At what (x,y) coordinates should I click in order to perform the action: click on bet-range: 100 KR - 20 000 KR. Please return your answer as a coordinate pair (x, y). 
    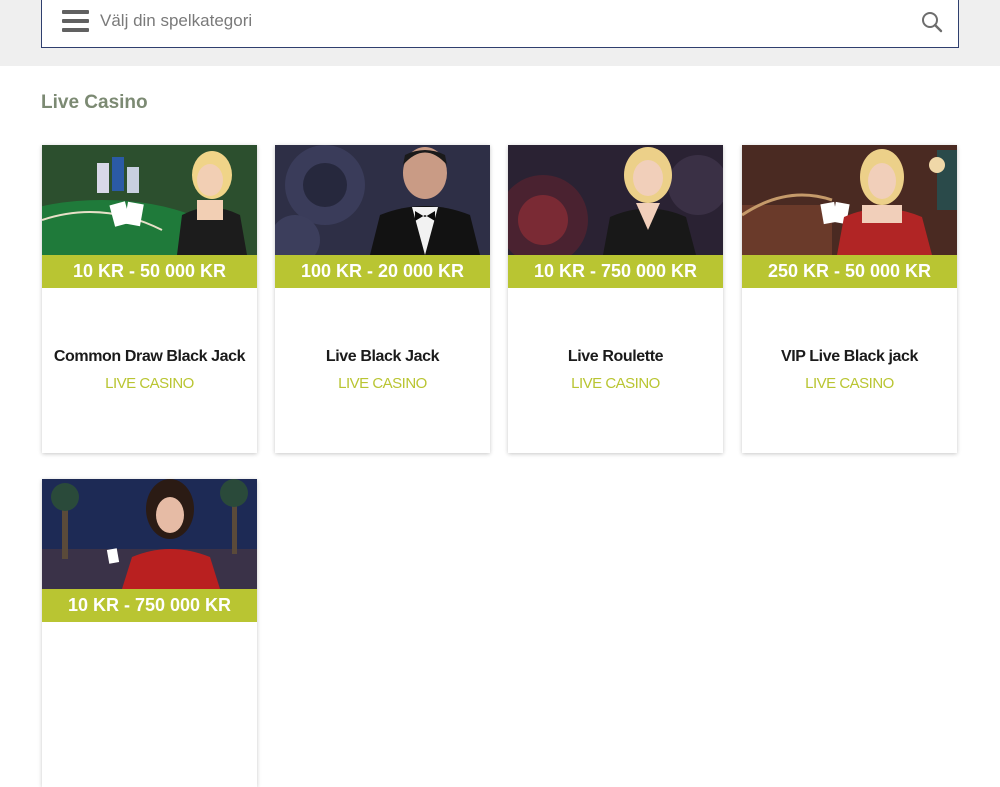
    Looking at the image, I should click on (382, 271).